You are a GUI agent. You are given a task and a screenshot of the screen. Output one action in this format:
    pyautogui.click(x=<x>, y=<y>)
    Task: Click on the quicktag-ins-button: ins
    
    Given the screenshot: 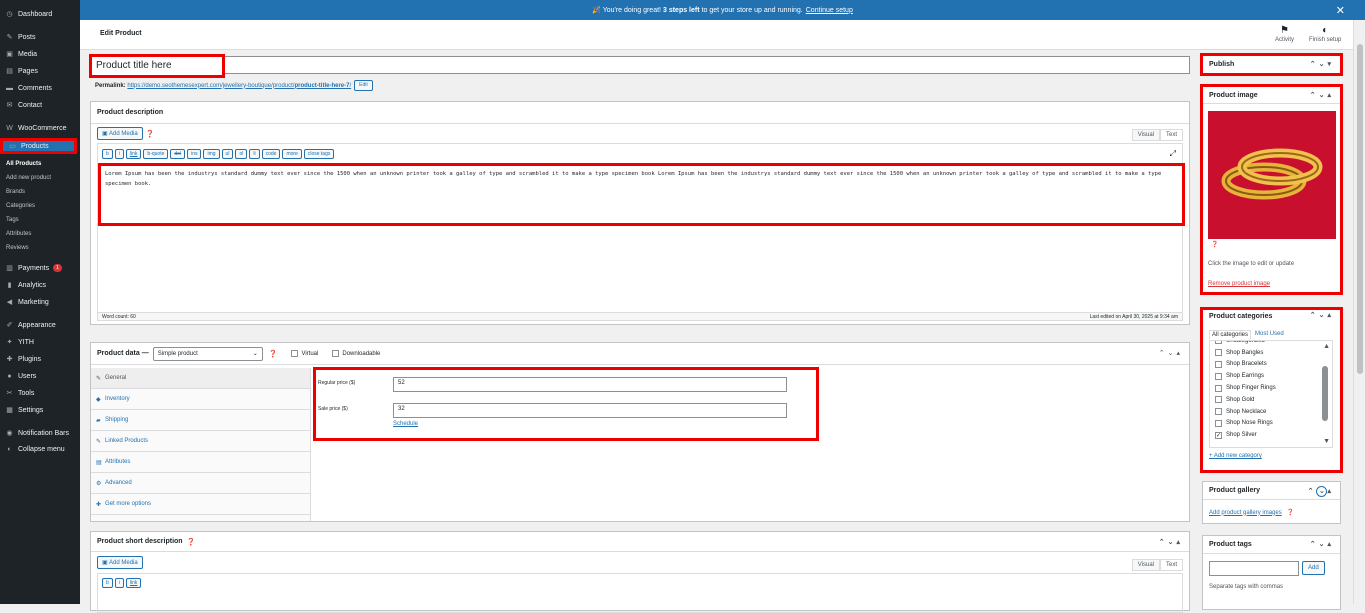 What is the action you would take?
    pyautogui.click(x=194, y=154)
    